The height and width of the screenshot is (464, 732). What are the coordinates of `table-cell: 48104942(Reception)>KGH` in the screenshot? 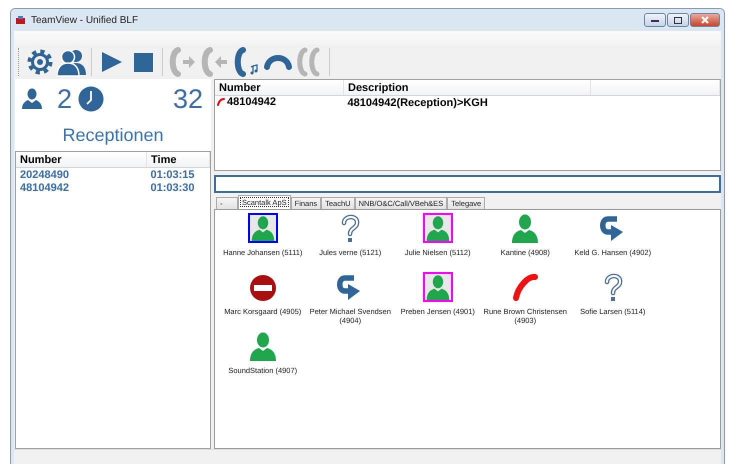 It's located at (418, 102).